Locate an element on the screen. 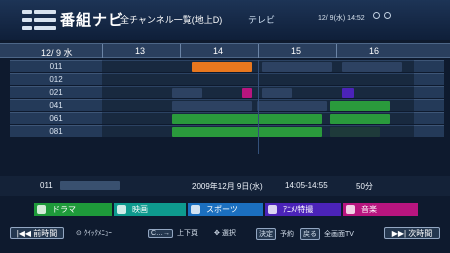 This screenshot has height=253, width=450. page-updown-item: C…→ 上下頁 is located at coordinates (173, 233).